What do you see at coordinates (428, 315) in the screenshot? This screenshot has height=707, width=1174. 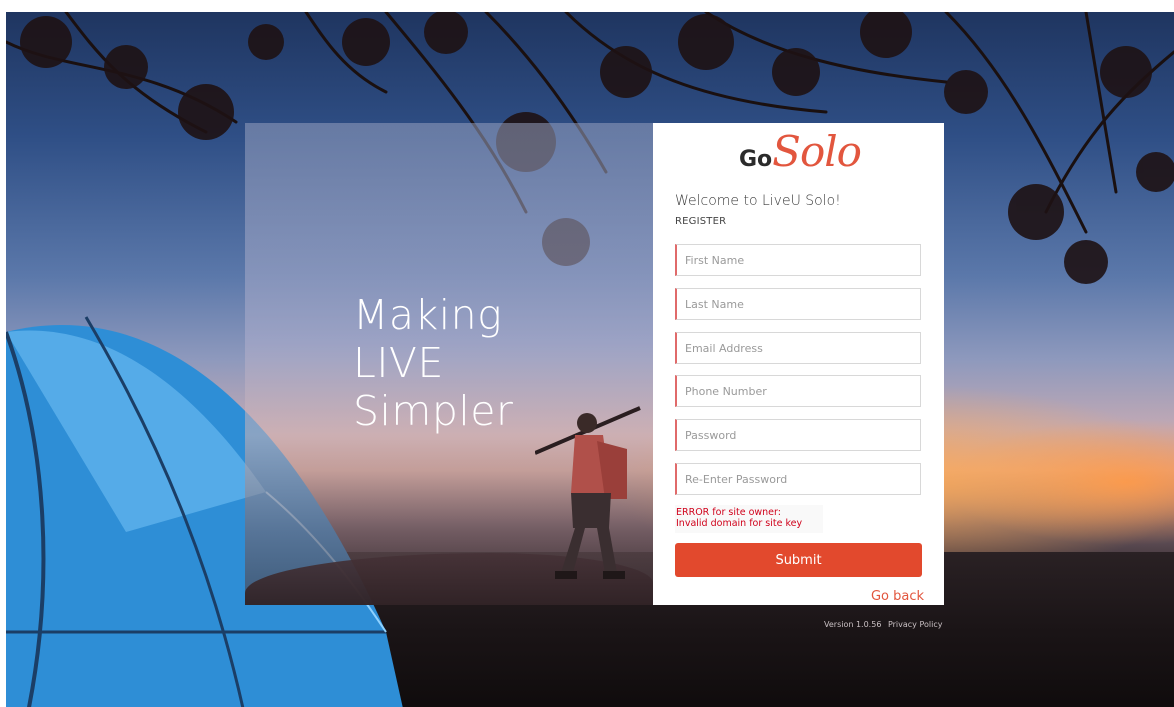 I see `hero-line-1: Making` at bounding box center [428, 315].